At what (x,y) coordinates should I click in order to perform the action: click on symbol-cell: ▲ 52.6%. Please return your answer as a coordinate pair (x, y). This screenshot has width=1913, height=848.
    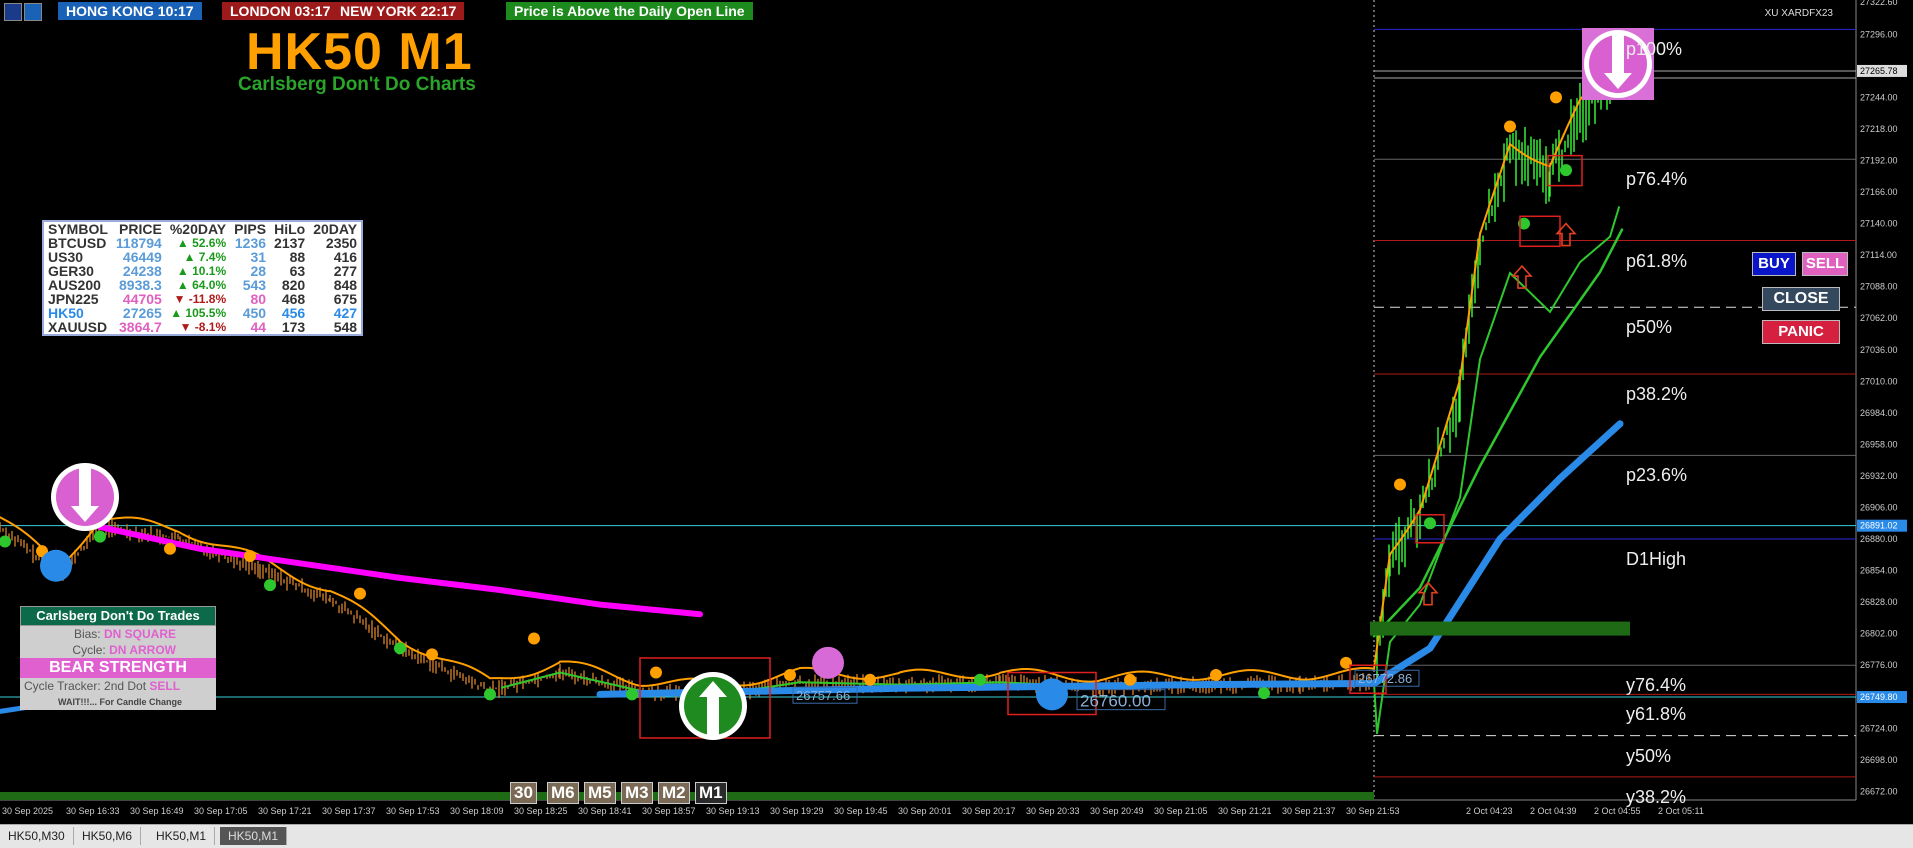
    Looking at the image, I should click on (201, 243).